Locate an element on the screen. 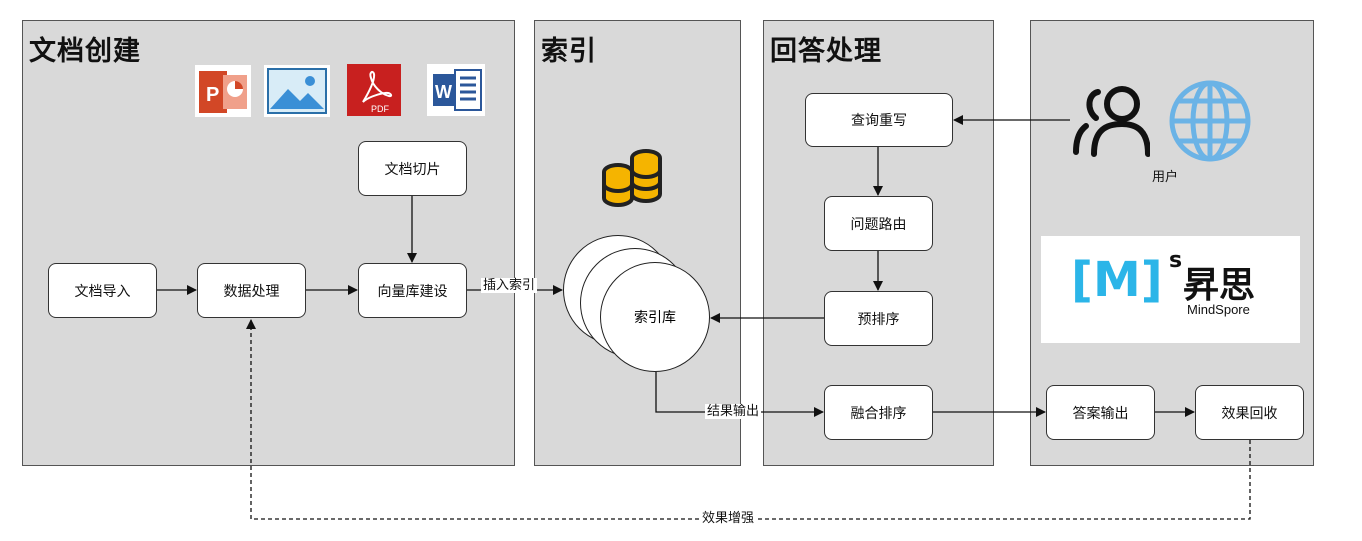 The width and height of the screenshot is (1362, 541). edge-label-effect-enhance: 效果增强 is located at coordinates (728, 518).